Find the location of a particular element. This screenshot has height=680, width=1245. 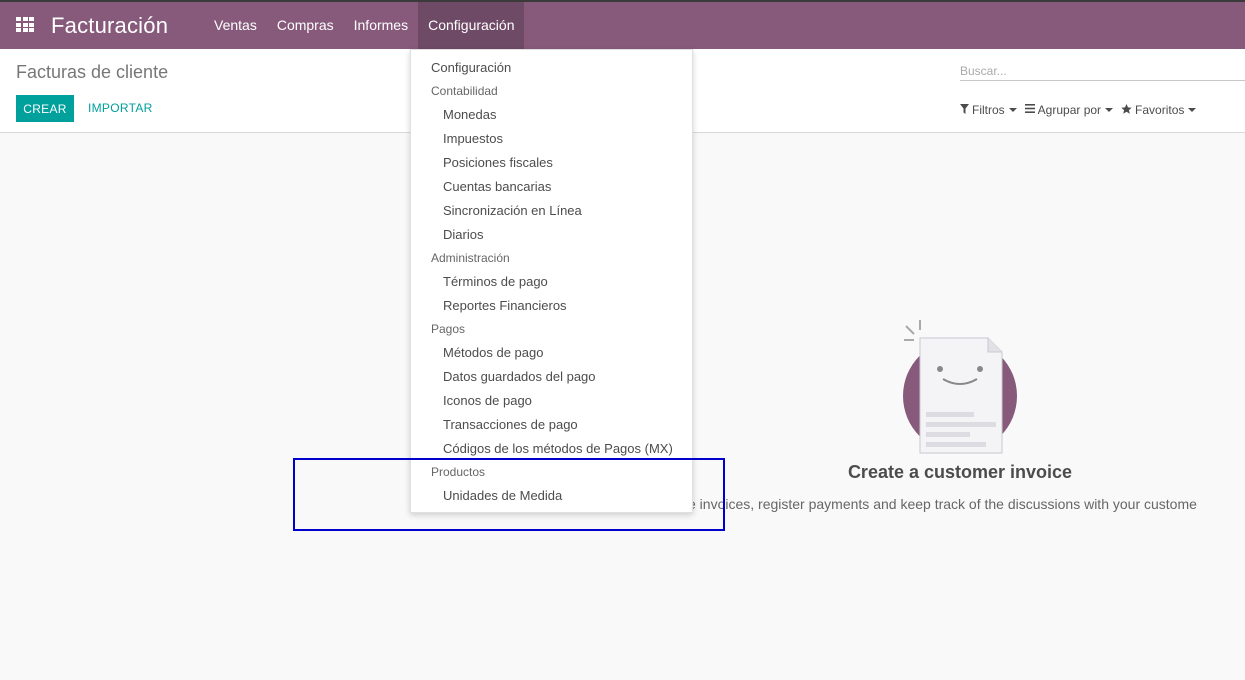

dropdown-item-impuestos: Impuestos is located at coordinates (551, 139).